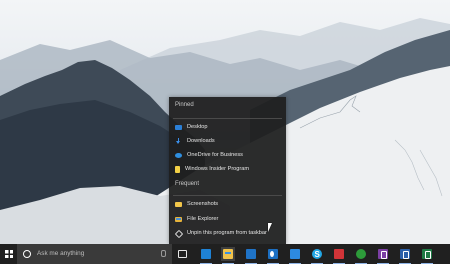 This screenshot has height=264, width=450. I want to click on xbox-icon, so click(361, 254).